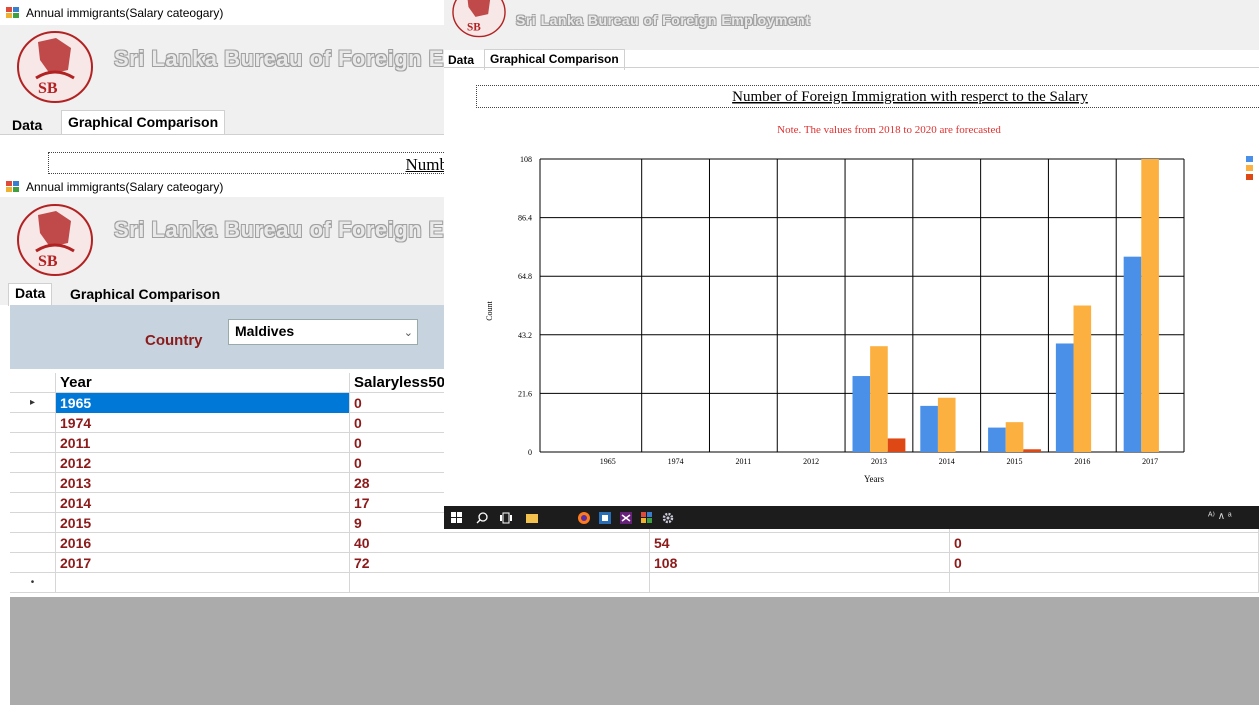 This screenshot has width=1259, height=705. What do you see at coordinates (408, 333) in the screenshot?
I see `chevron-down-icon: ⌄` at bounding box center [408, 333].